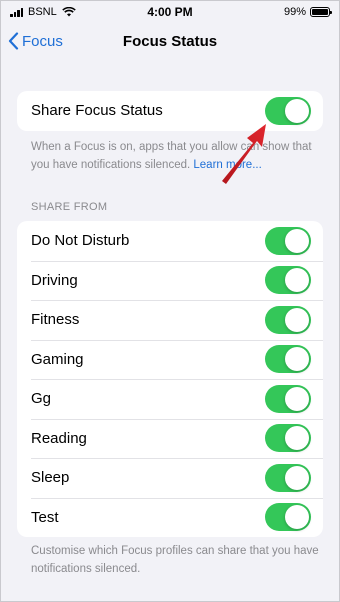 This screenshot has height=602, width=340. Describe the element at coordinates (13, 41) in the screenshot. I see `chevron-left-icon` at that location.